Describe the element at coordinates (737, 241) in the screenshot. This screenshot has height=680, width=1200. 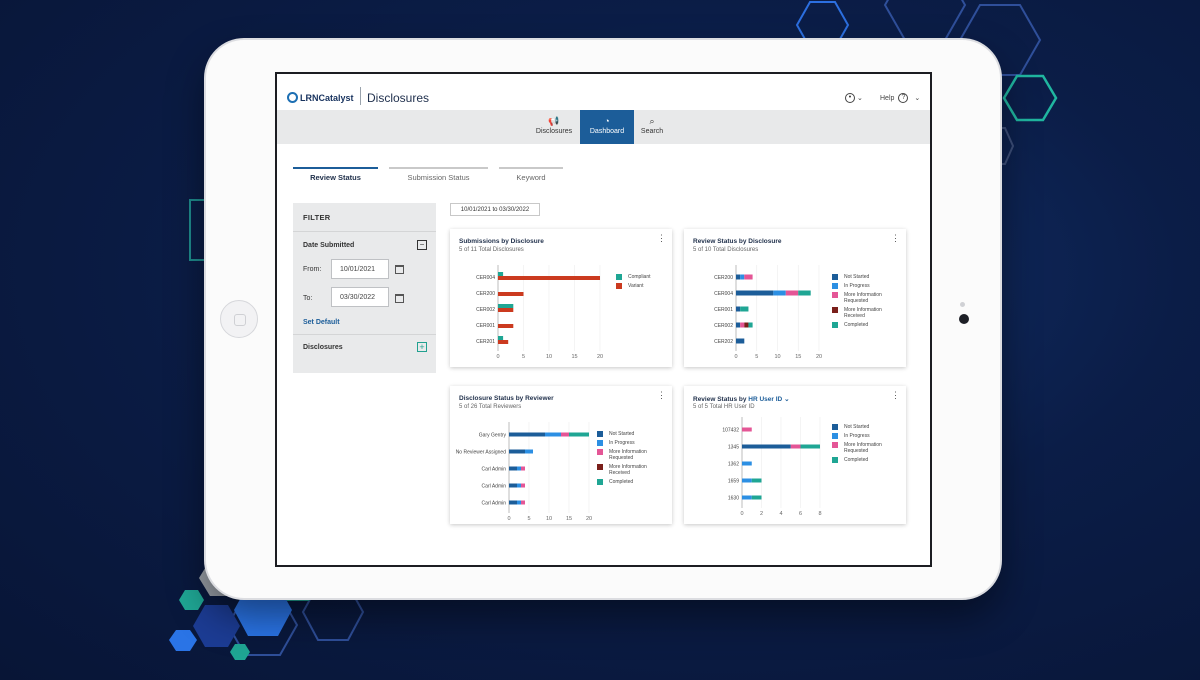
I see `card-title: Review Status by Disclosure` at that location.